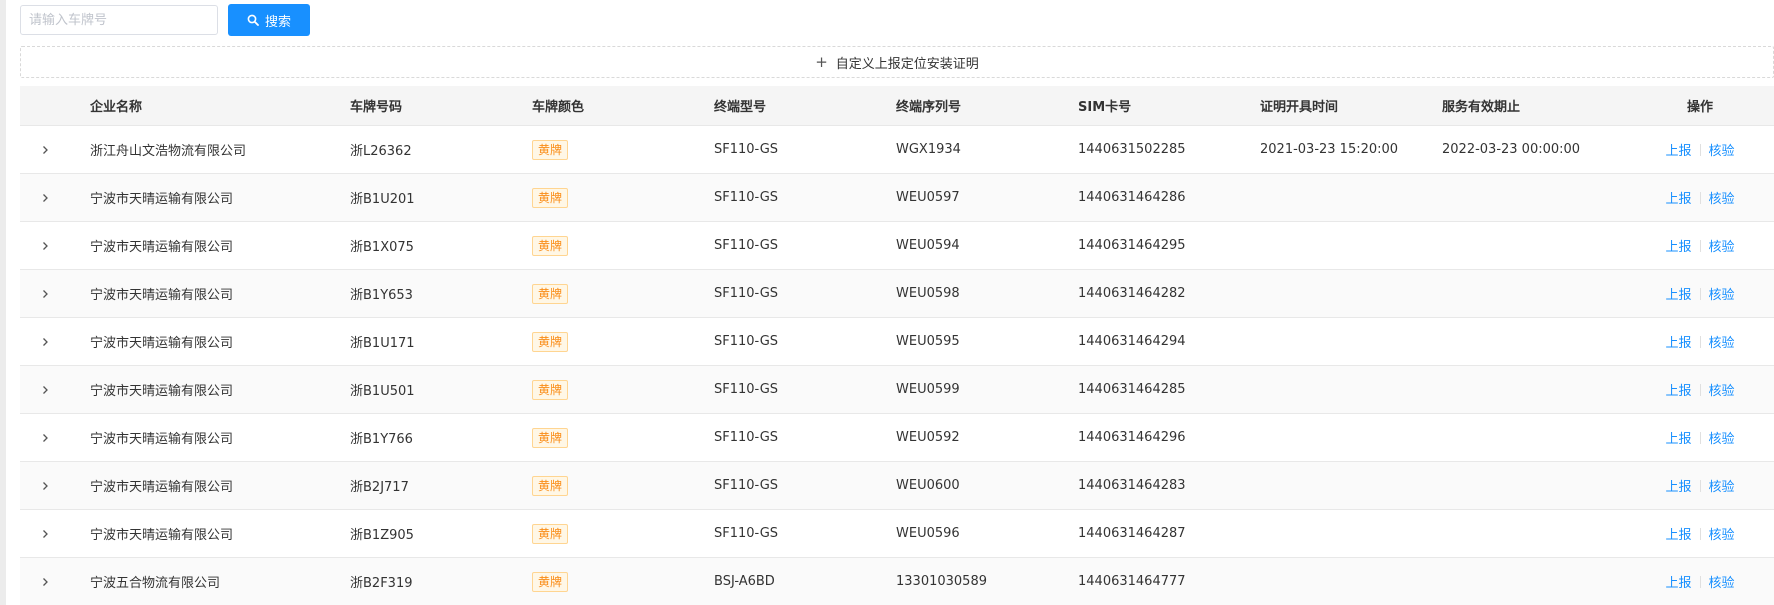  Describe the element at coordinates (1329, 149) in the screenshot. I see `cell-issued-time: 2021-03-23 15:20:00` at that location.